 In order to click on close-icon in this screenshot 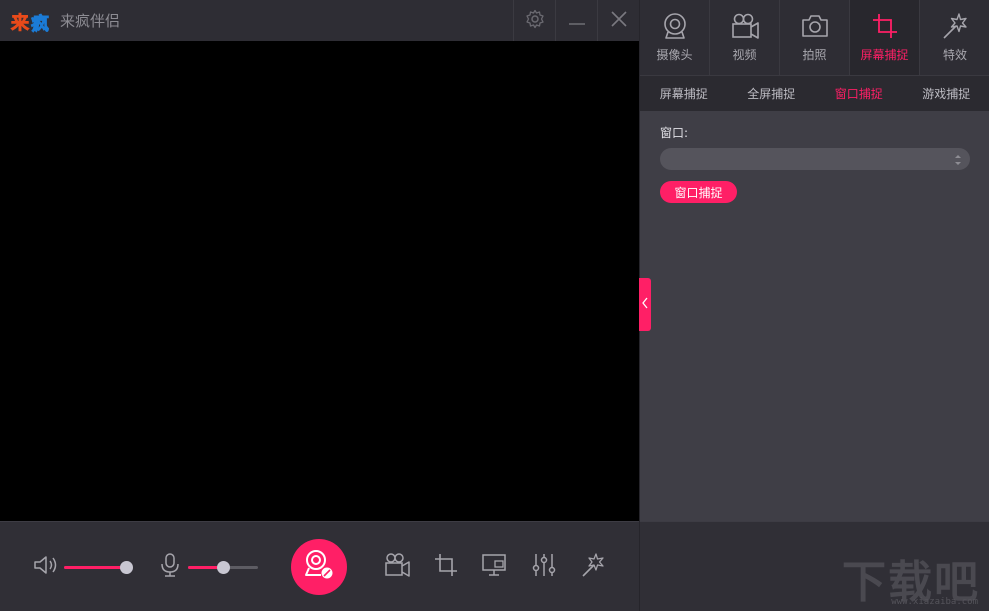, I will do `click(619, 21)`.